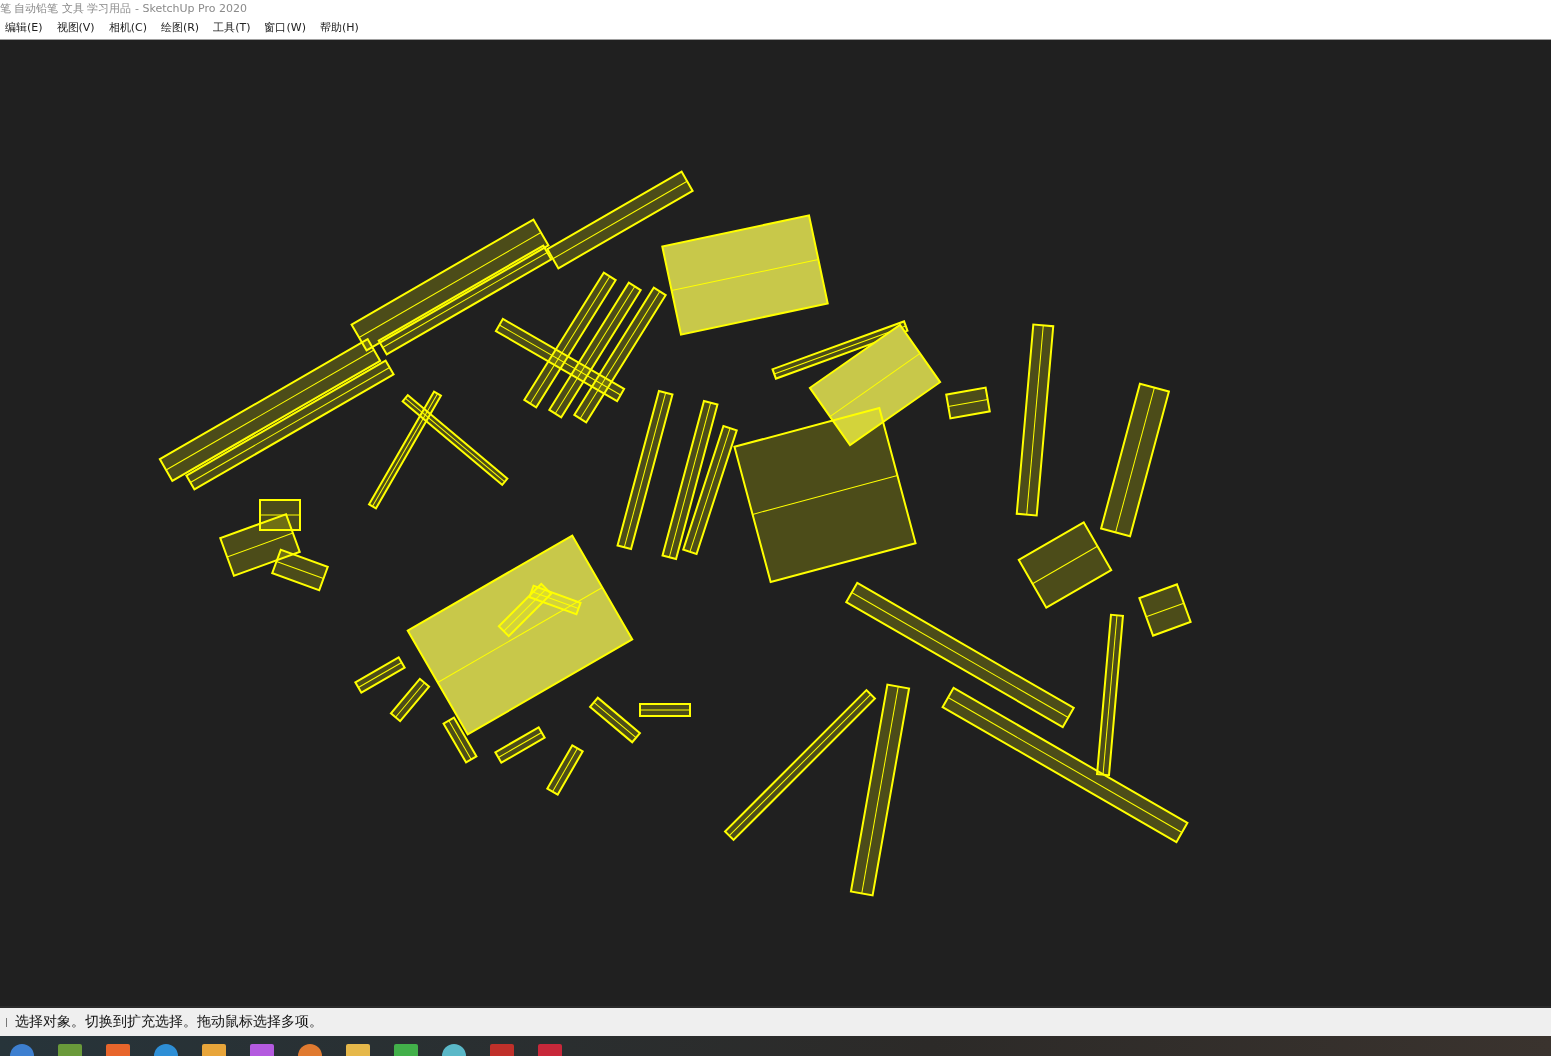  Describe the element at coordinates (180, 27) in the screenshot. I see `menu-item: 绘图(R)` at that location.